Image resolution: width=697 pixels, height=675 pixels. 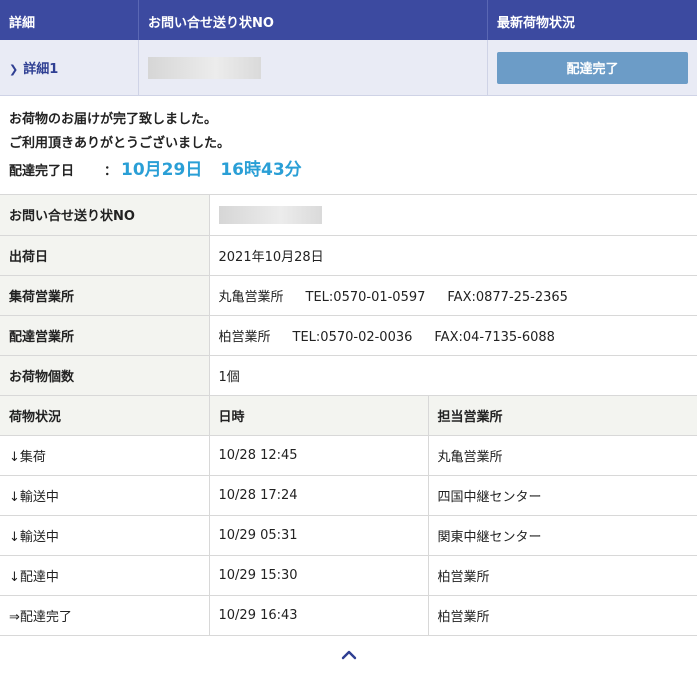 What do you see at coordinates (105, 215) in the screenshot?
I see `info-label: お問い合せ送り状NO` at bounding box center [105, 215].